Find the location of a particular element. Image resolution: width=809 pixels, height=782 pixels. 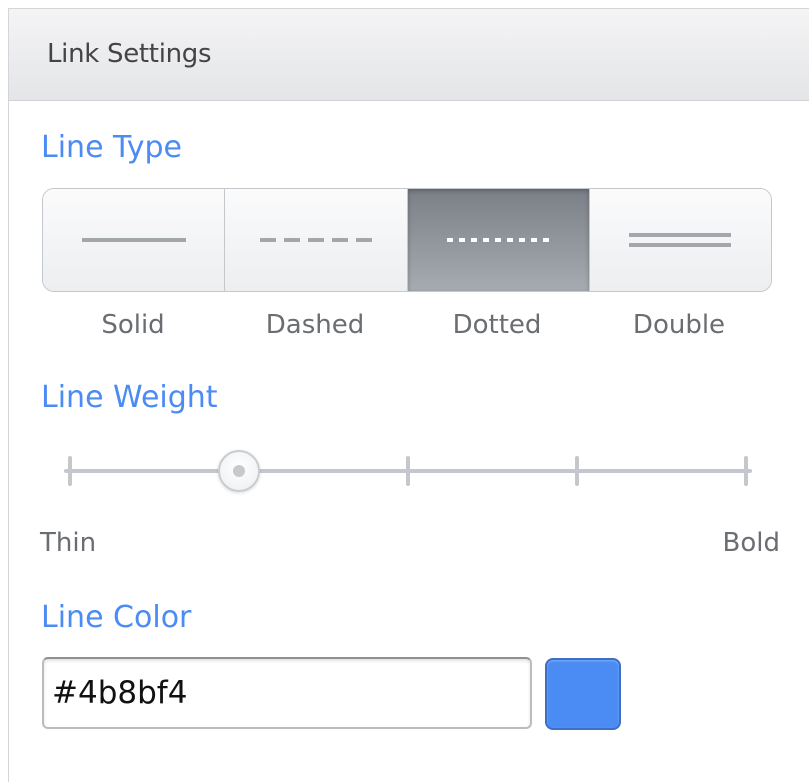

slider-min-label: Thin is located at coordinates (68, 543).